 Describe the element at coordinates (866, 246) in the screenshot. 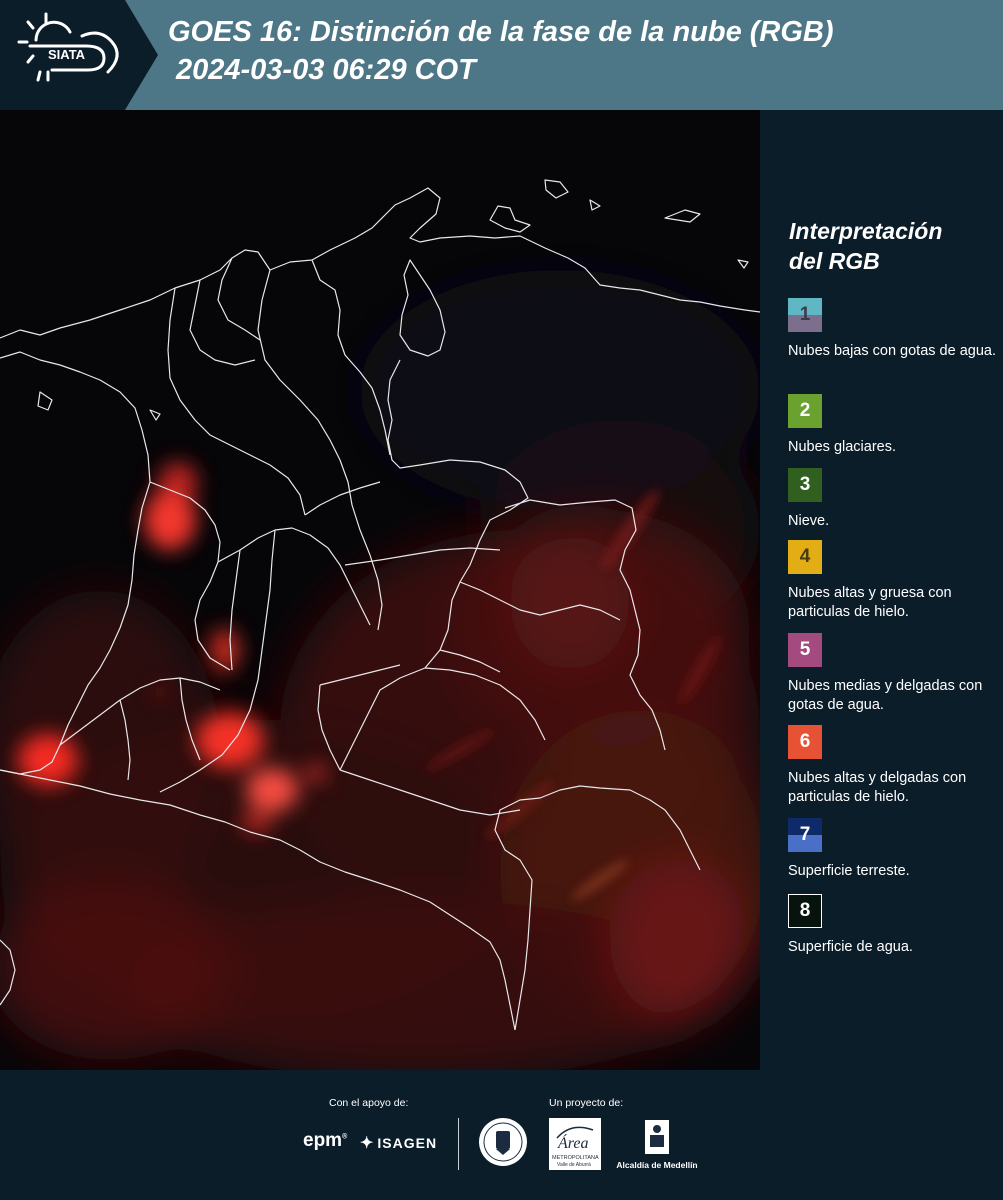

I see `legend-title: Interpretación del RGB` at that location.